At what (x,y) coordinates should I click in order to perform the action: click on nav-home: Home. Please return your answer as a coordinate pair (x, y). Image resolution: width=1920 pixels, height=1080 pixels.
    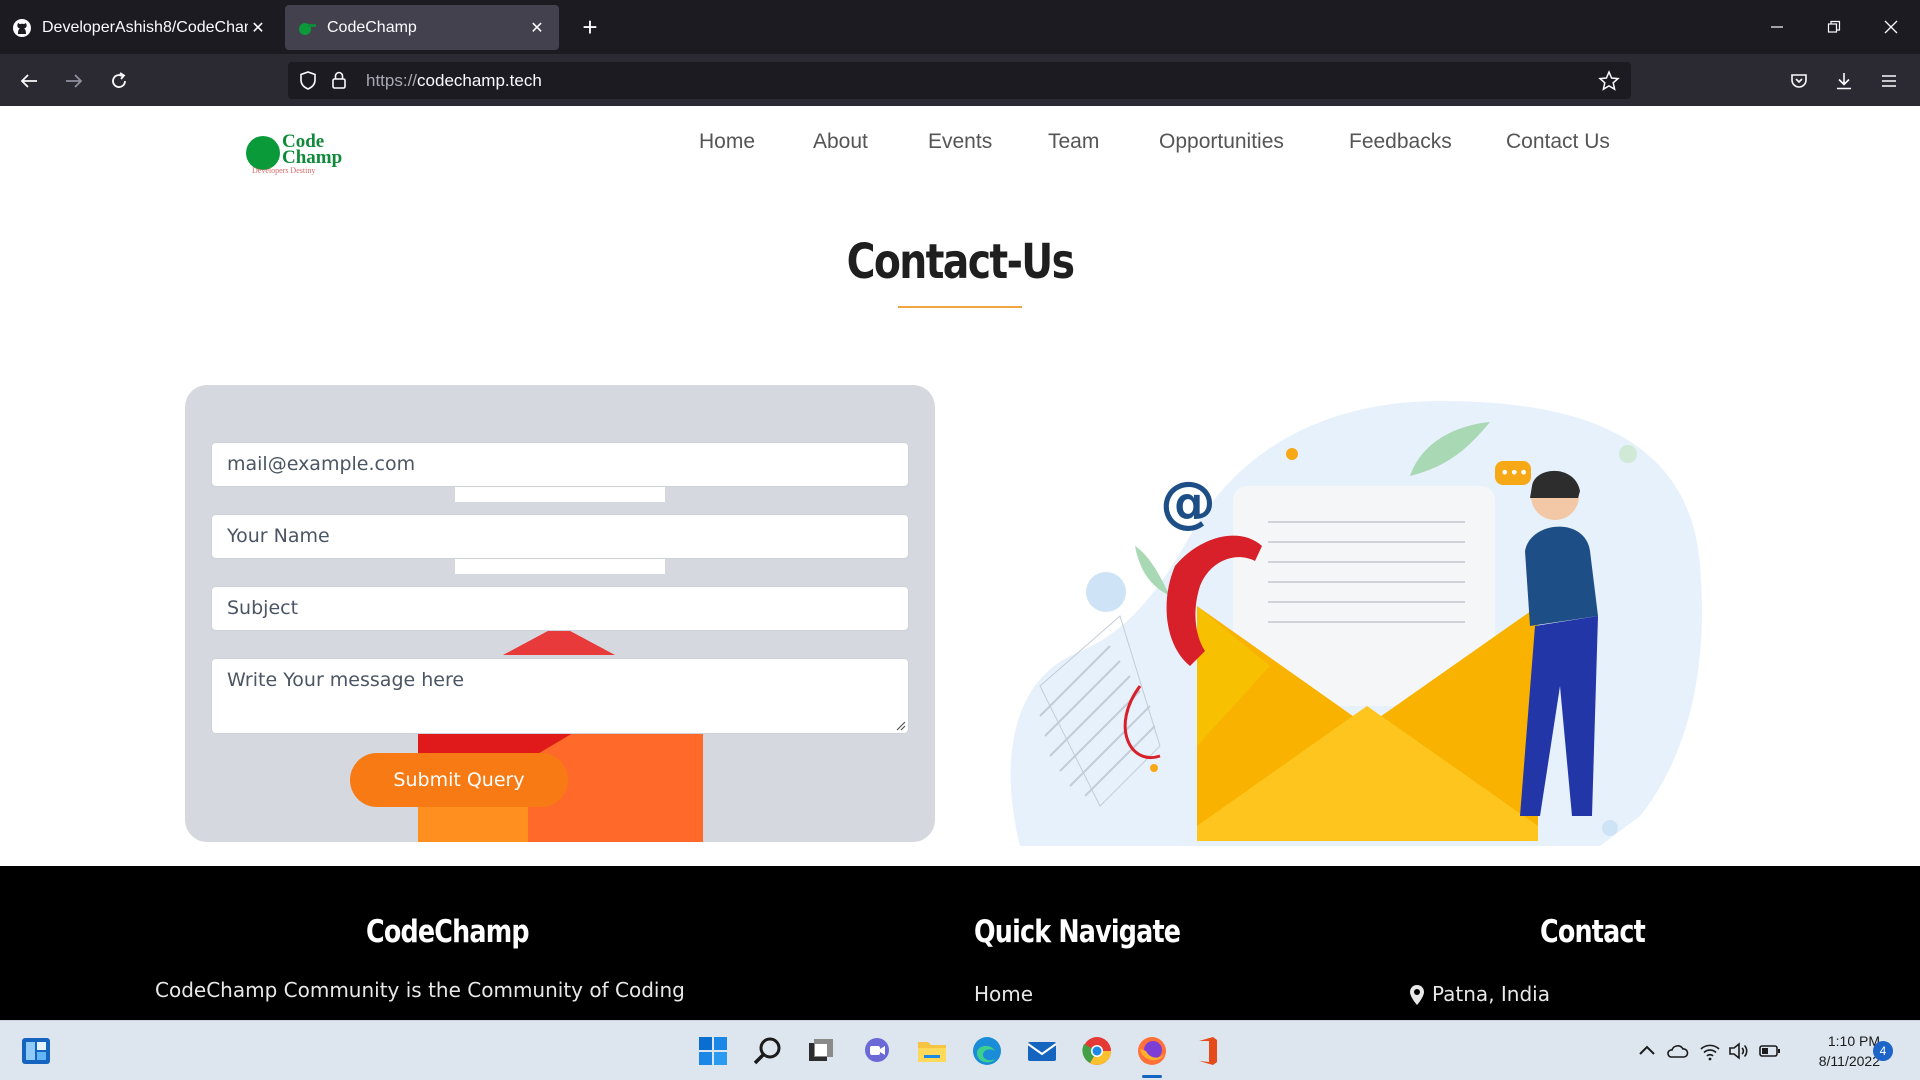
    Looking at the image, I should click on (727, 142).